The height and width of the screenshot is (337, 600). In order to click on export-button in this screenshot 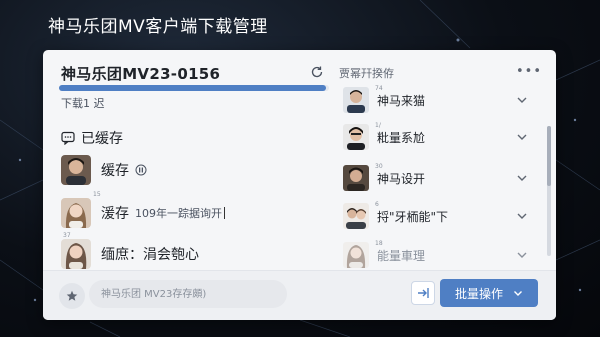, I will do `click(423, 293)`.